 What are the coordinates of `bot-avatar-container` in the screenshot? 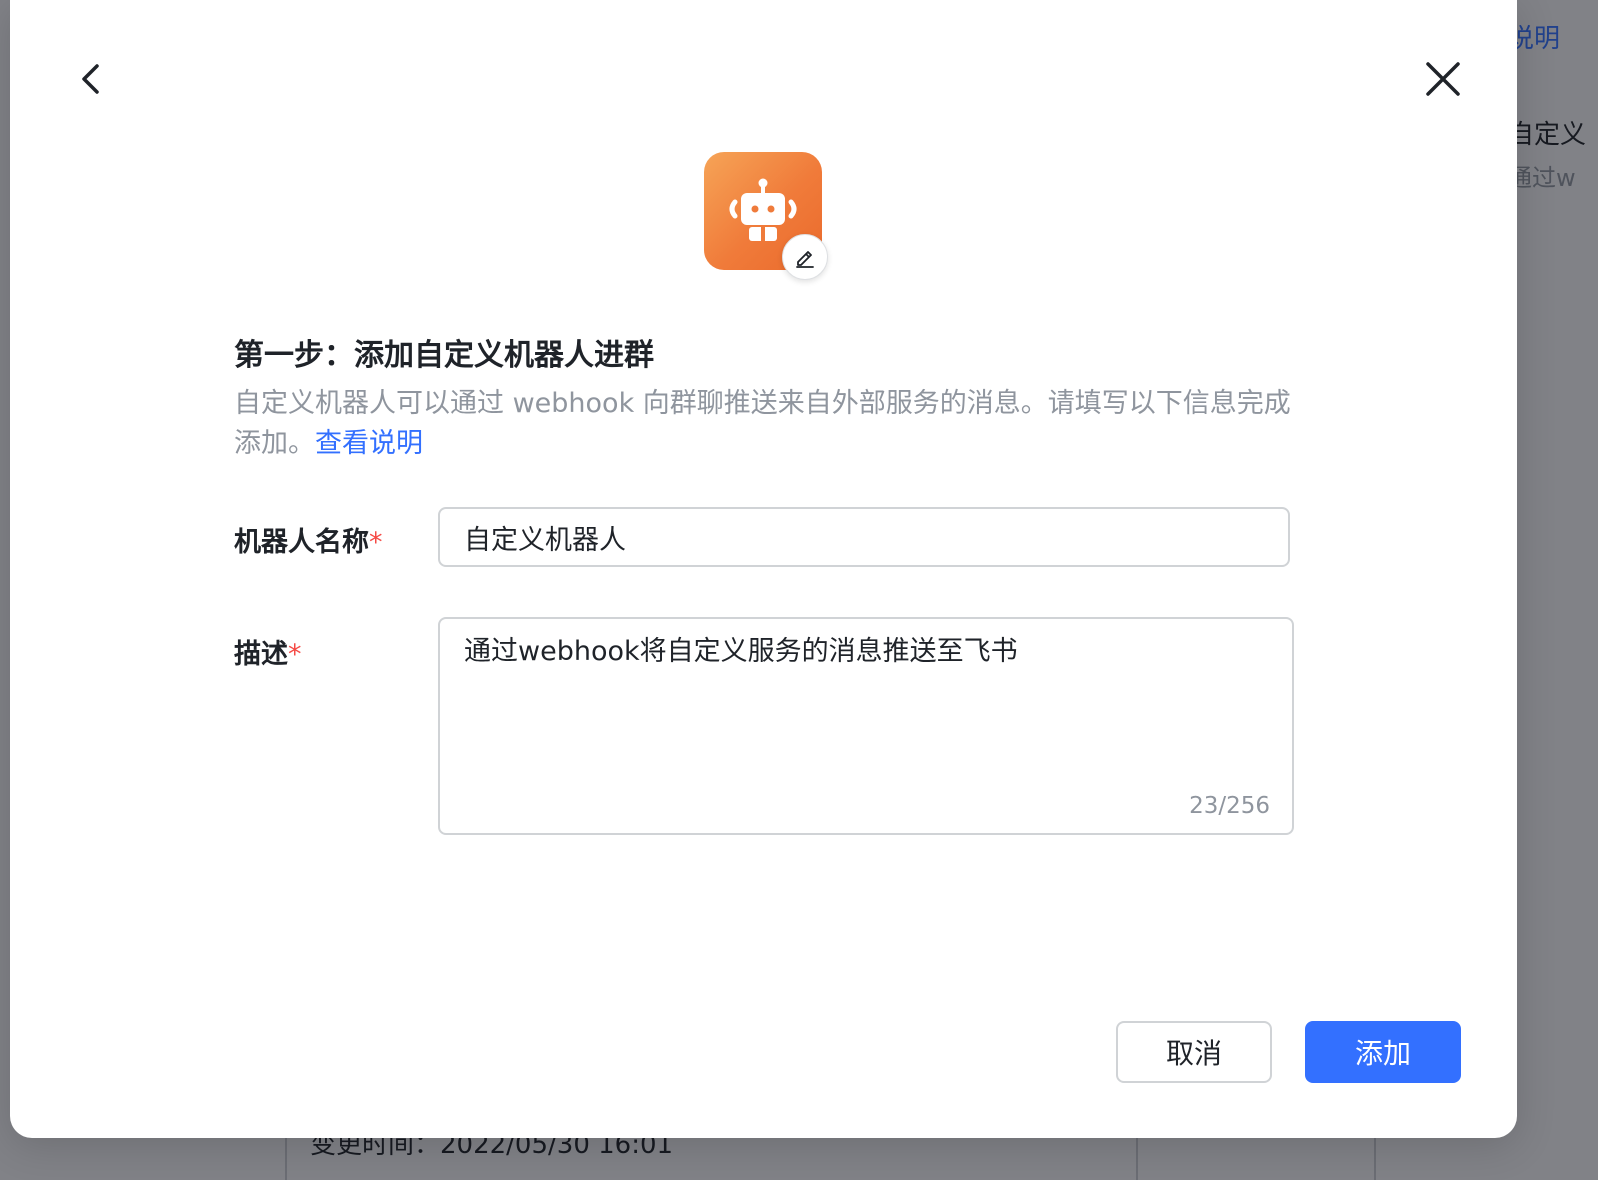 It's located at (769, 217).